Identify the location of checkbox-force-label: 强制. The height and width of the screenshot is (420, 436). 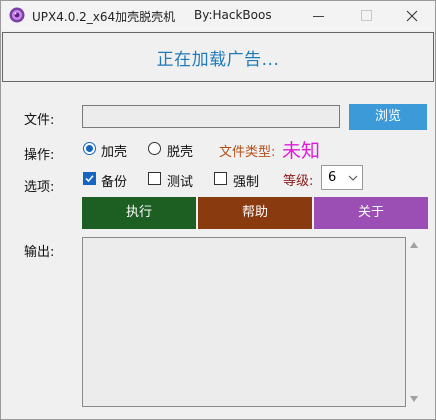
(246, 180).